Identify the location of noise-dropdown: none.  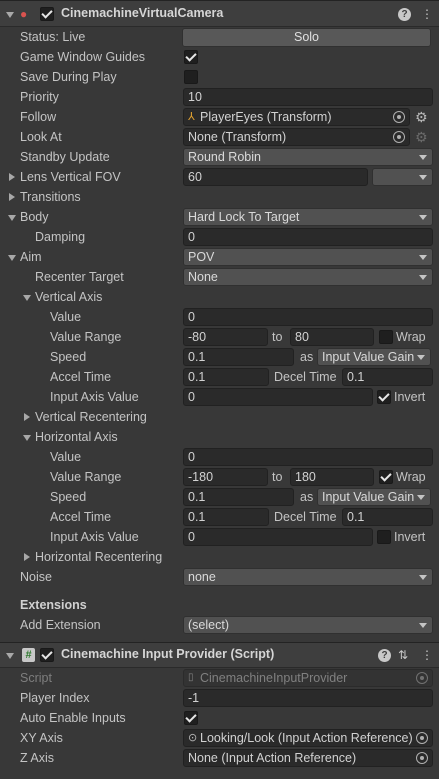
(308, 577).